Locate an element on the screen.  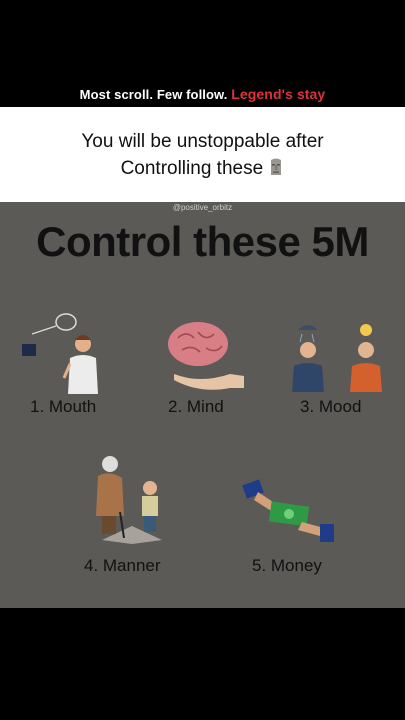
headline-line2-text: Controlling these is located at coordinates (192, 168).